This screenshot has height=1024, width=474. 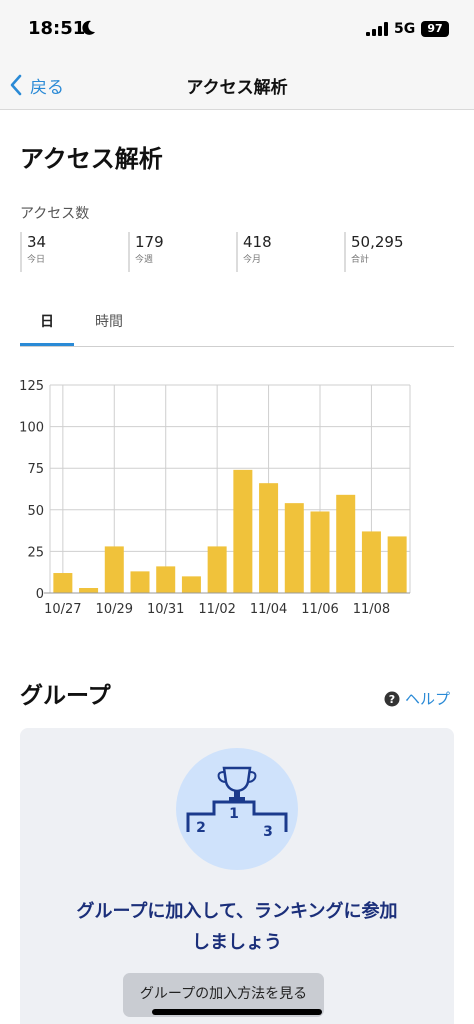 I want to click on y-tick-label: 50, so click(x=35, y=511).